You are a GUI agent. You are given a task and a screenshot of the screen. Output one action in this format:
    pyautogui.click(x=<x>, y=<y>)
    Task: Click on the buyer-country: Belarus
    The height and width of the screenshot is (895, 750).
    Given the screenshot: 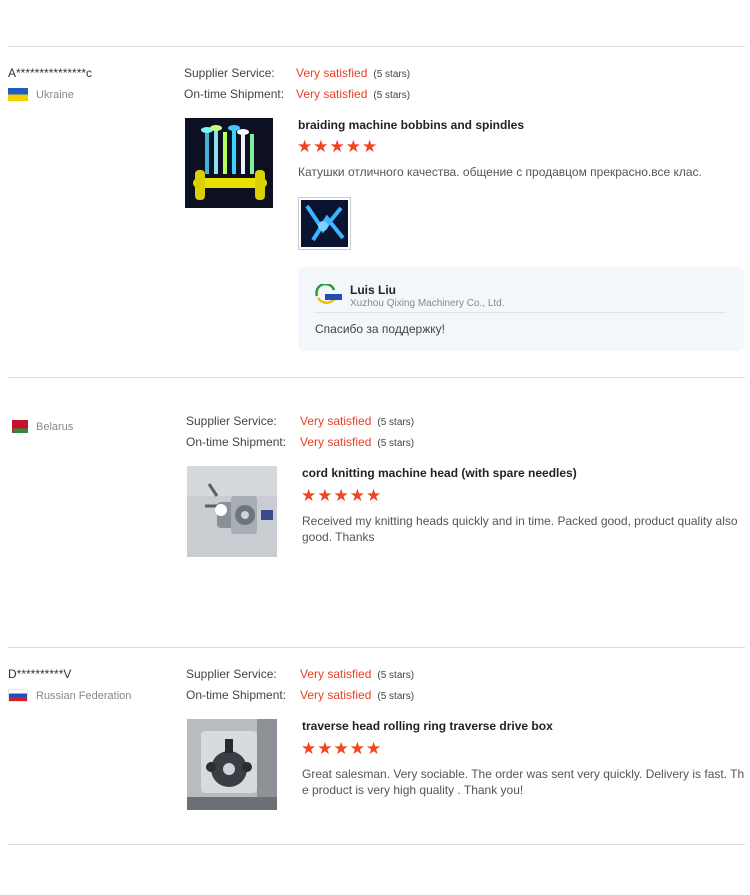 What is the action you would take?
    pyautogui.click(x=40, y=426)
    